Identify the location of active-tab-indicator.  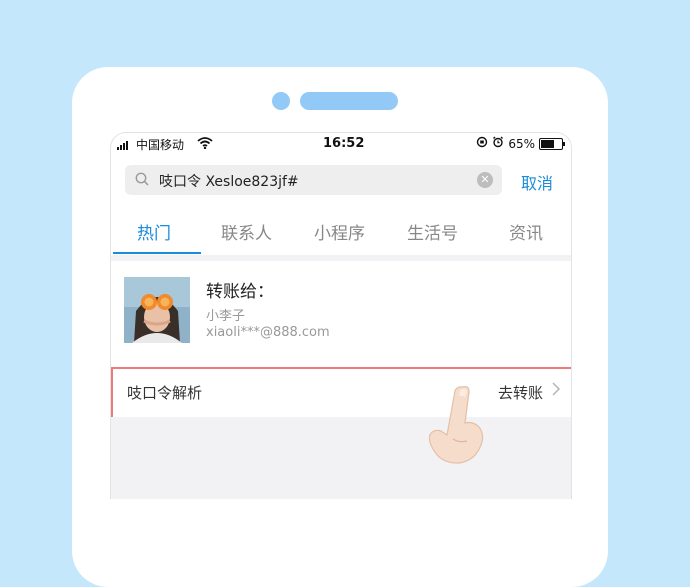
(157, 253).